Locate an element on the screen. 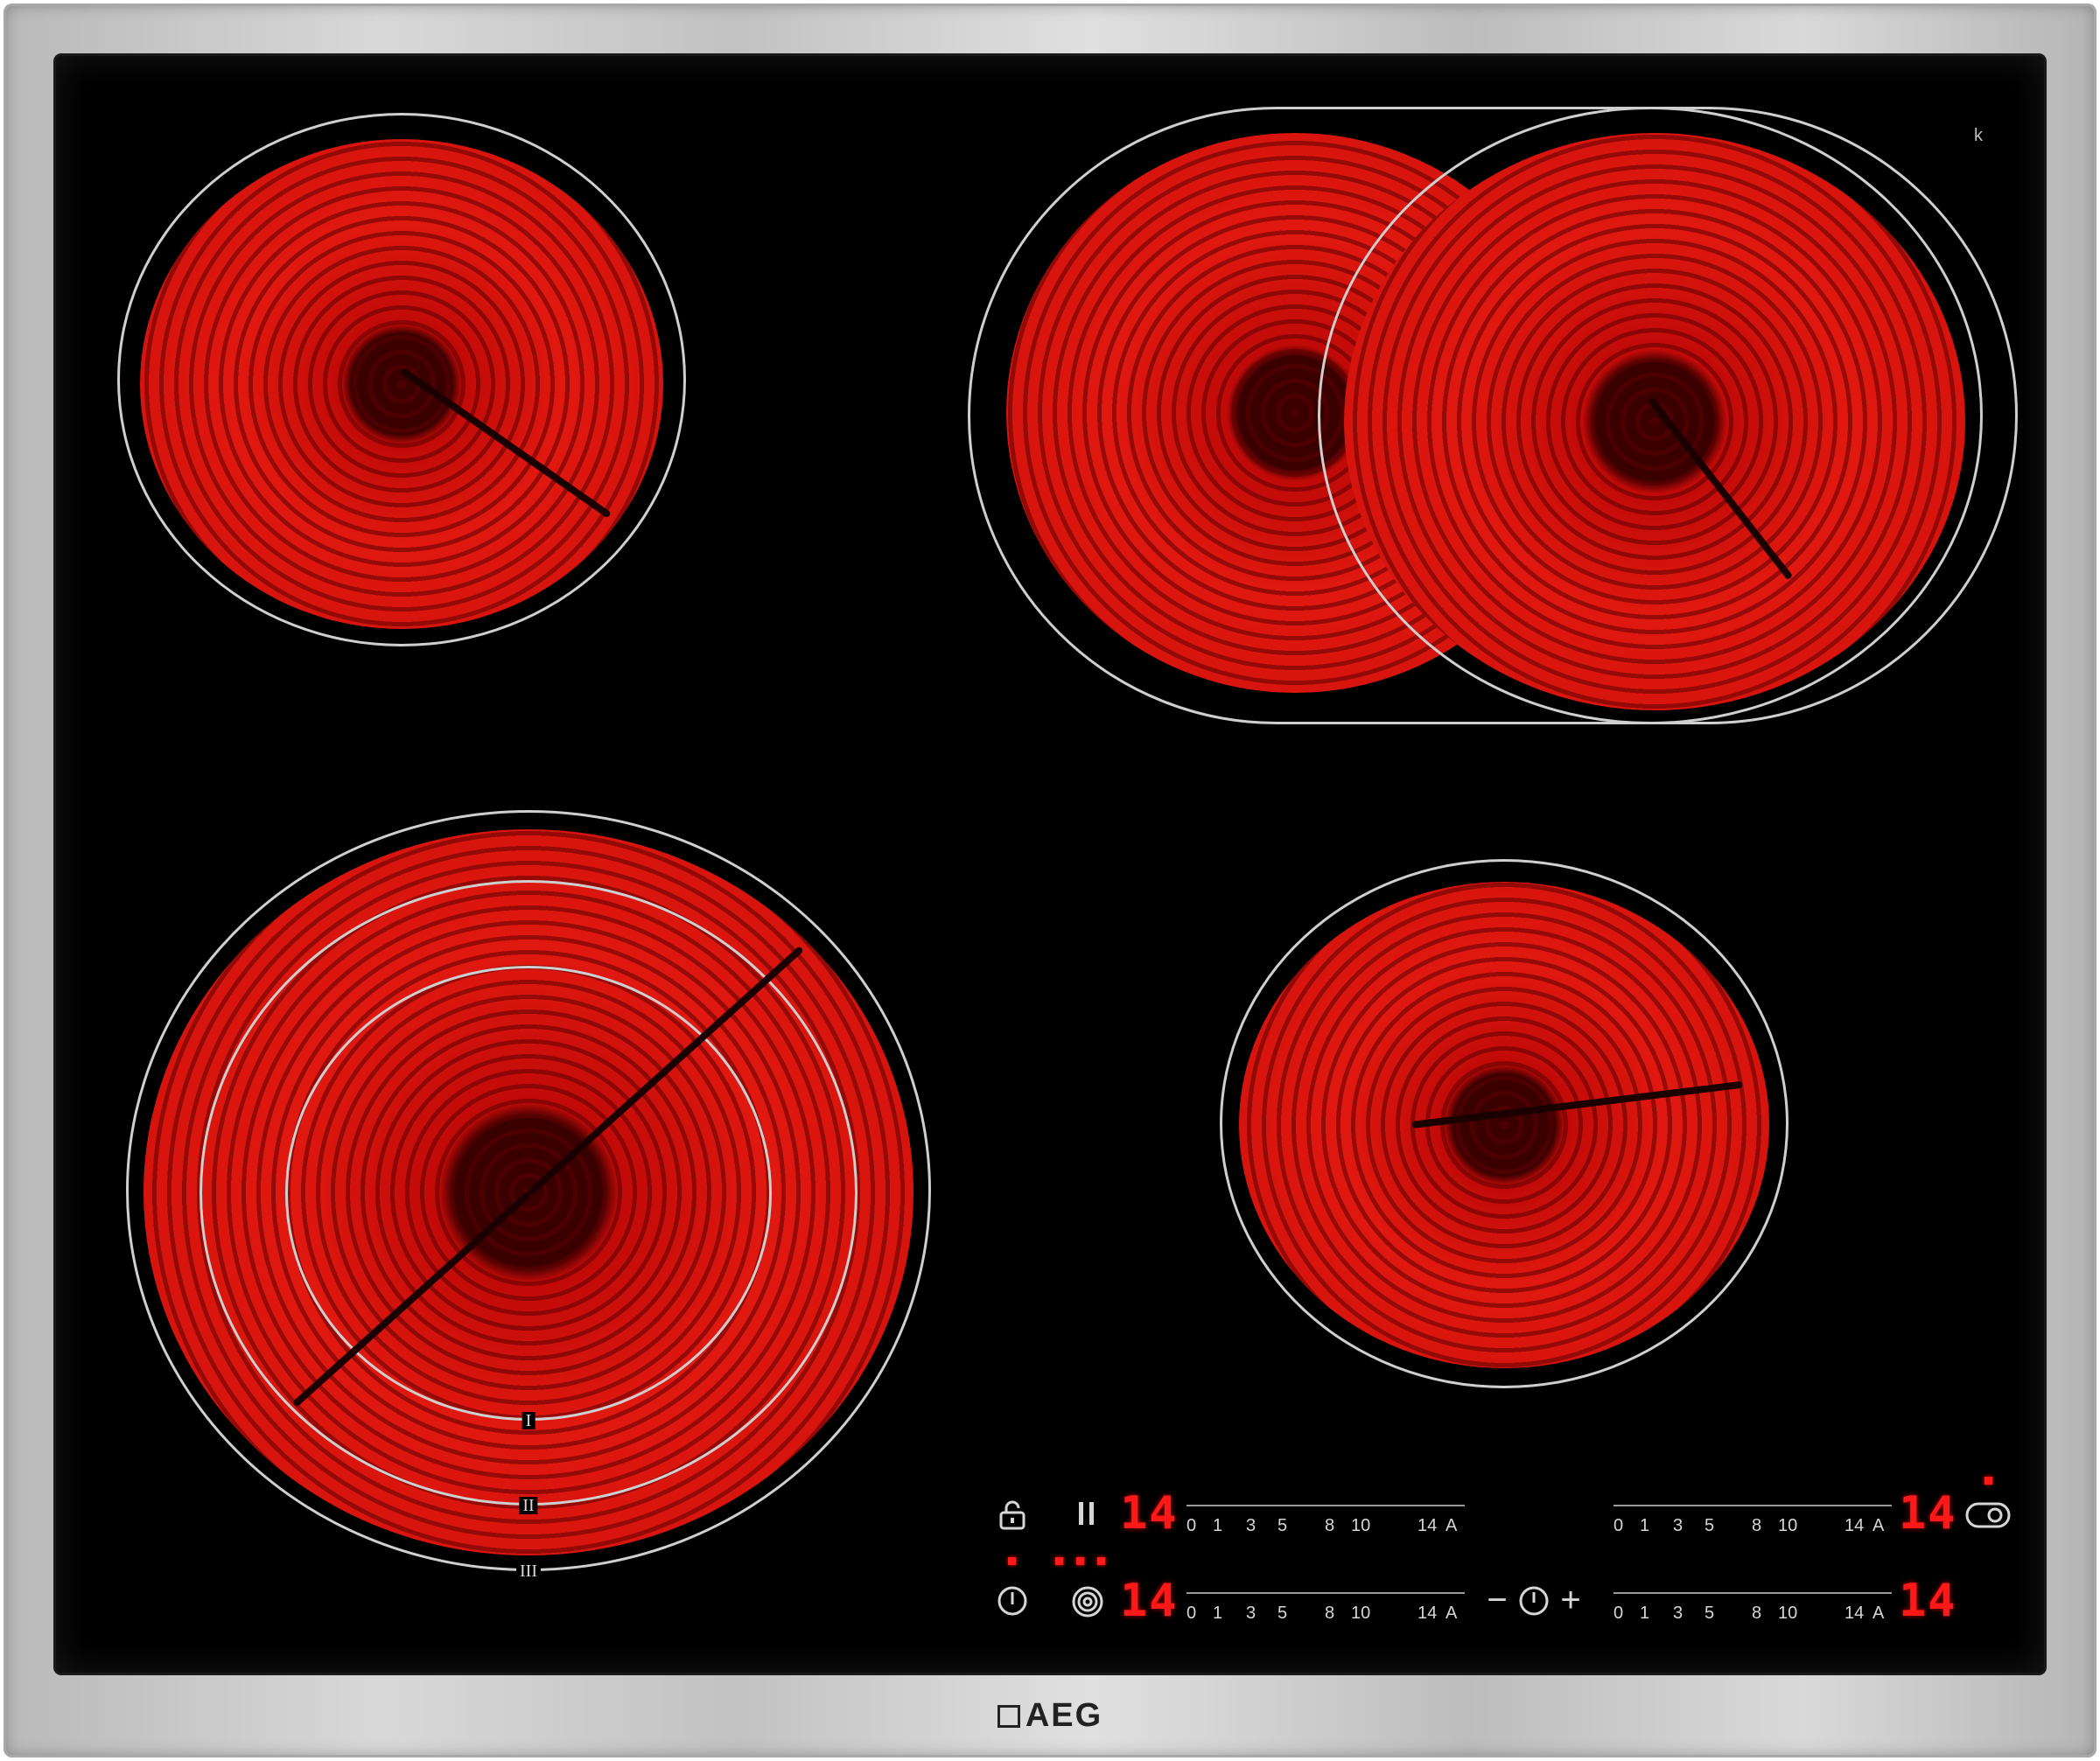 Image resolution: width=2100 pixels, height=1761 pixels. power-slider-rear-left: 0 1 3 5 8 10 14 A is located at coordinates (1325, 1524).